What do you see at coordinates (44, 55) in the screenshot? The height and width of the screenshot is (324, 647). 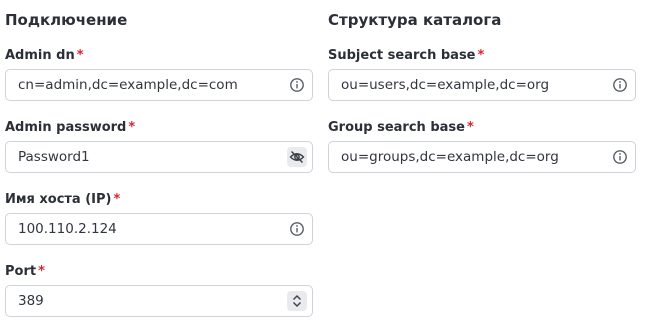 I see `admin-dn-label: Admin dn *` at bounding box center [44, 55].